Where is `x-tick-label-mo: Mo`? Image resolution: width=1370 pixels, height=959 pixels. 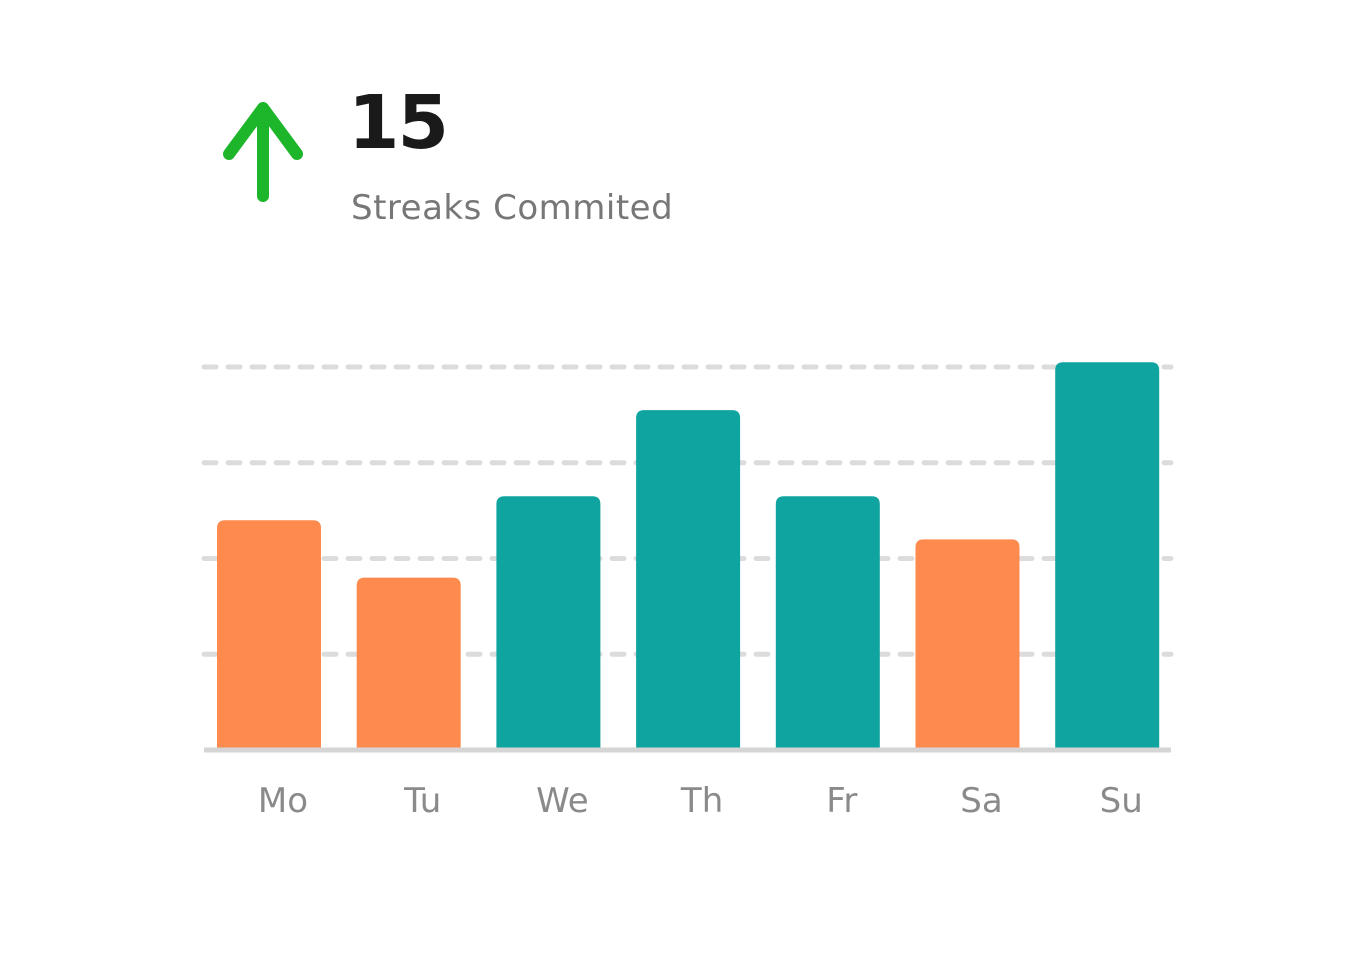 x-tick-label-mo: Mo is located at coordinates (283, 801).